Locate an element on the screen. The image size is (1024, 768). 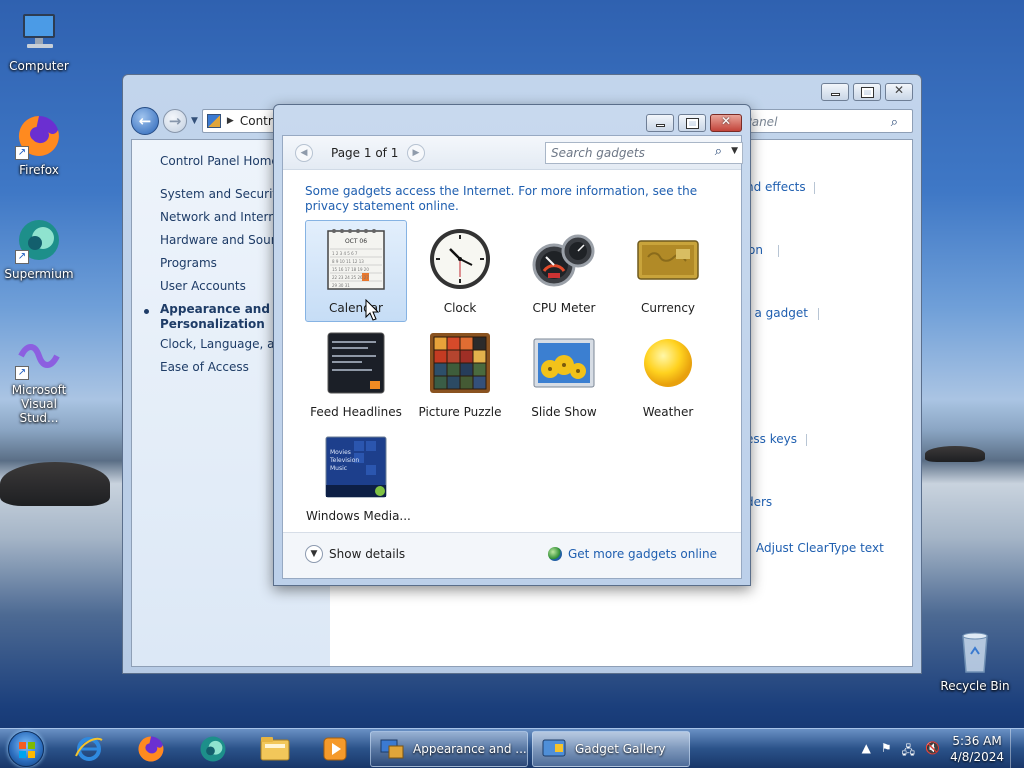
link-access-keys: ess keys is located at coordinates (771, 439).